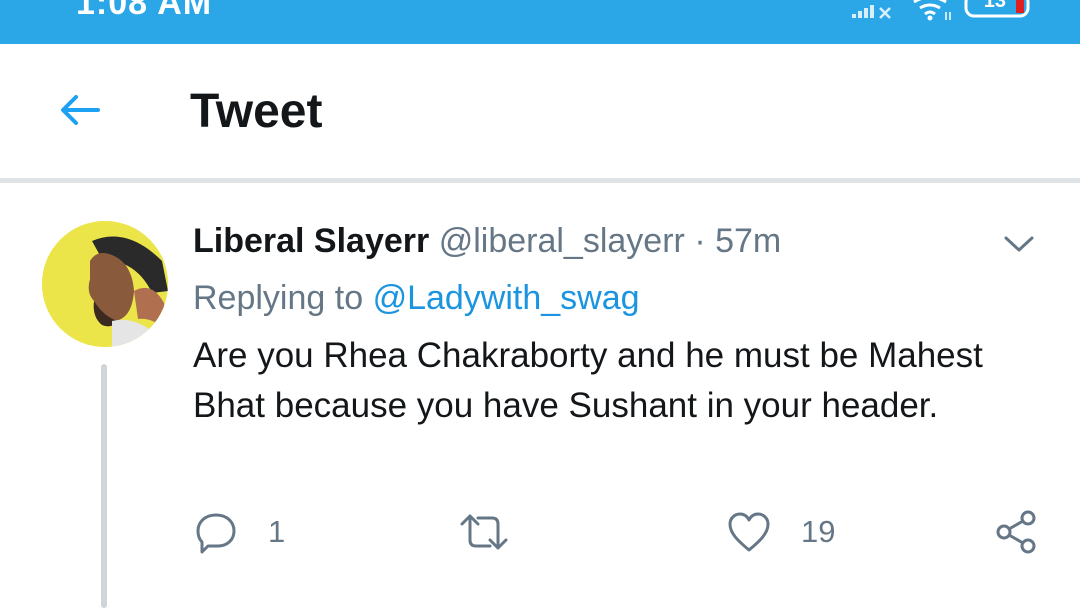 The width and height of the screenshot is (1080, 608). I want to click on replying-to: Replying to @Ladywith_swag, so click(416, 298).